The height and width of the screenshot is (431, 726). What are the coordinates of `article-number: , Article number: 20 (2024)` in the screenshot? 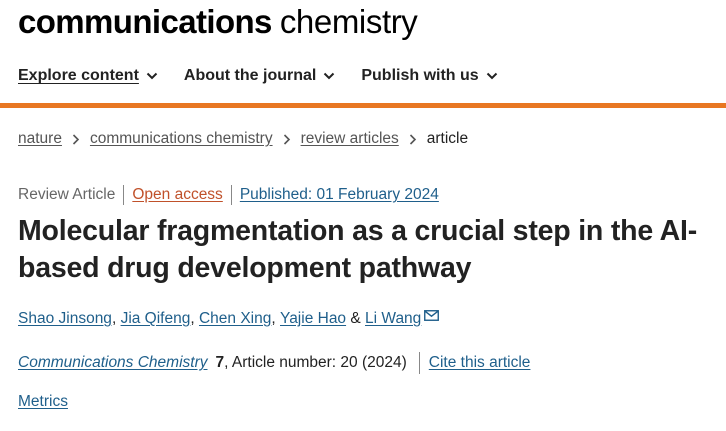 It's located at (315, 362).